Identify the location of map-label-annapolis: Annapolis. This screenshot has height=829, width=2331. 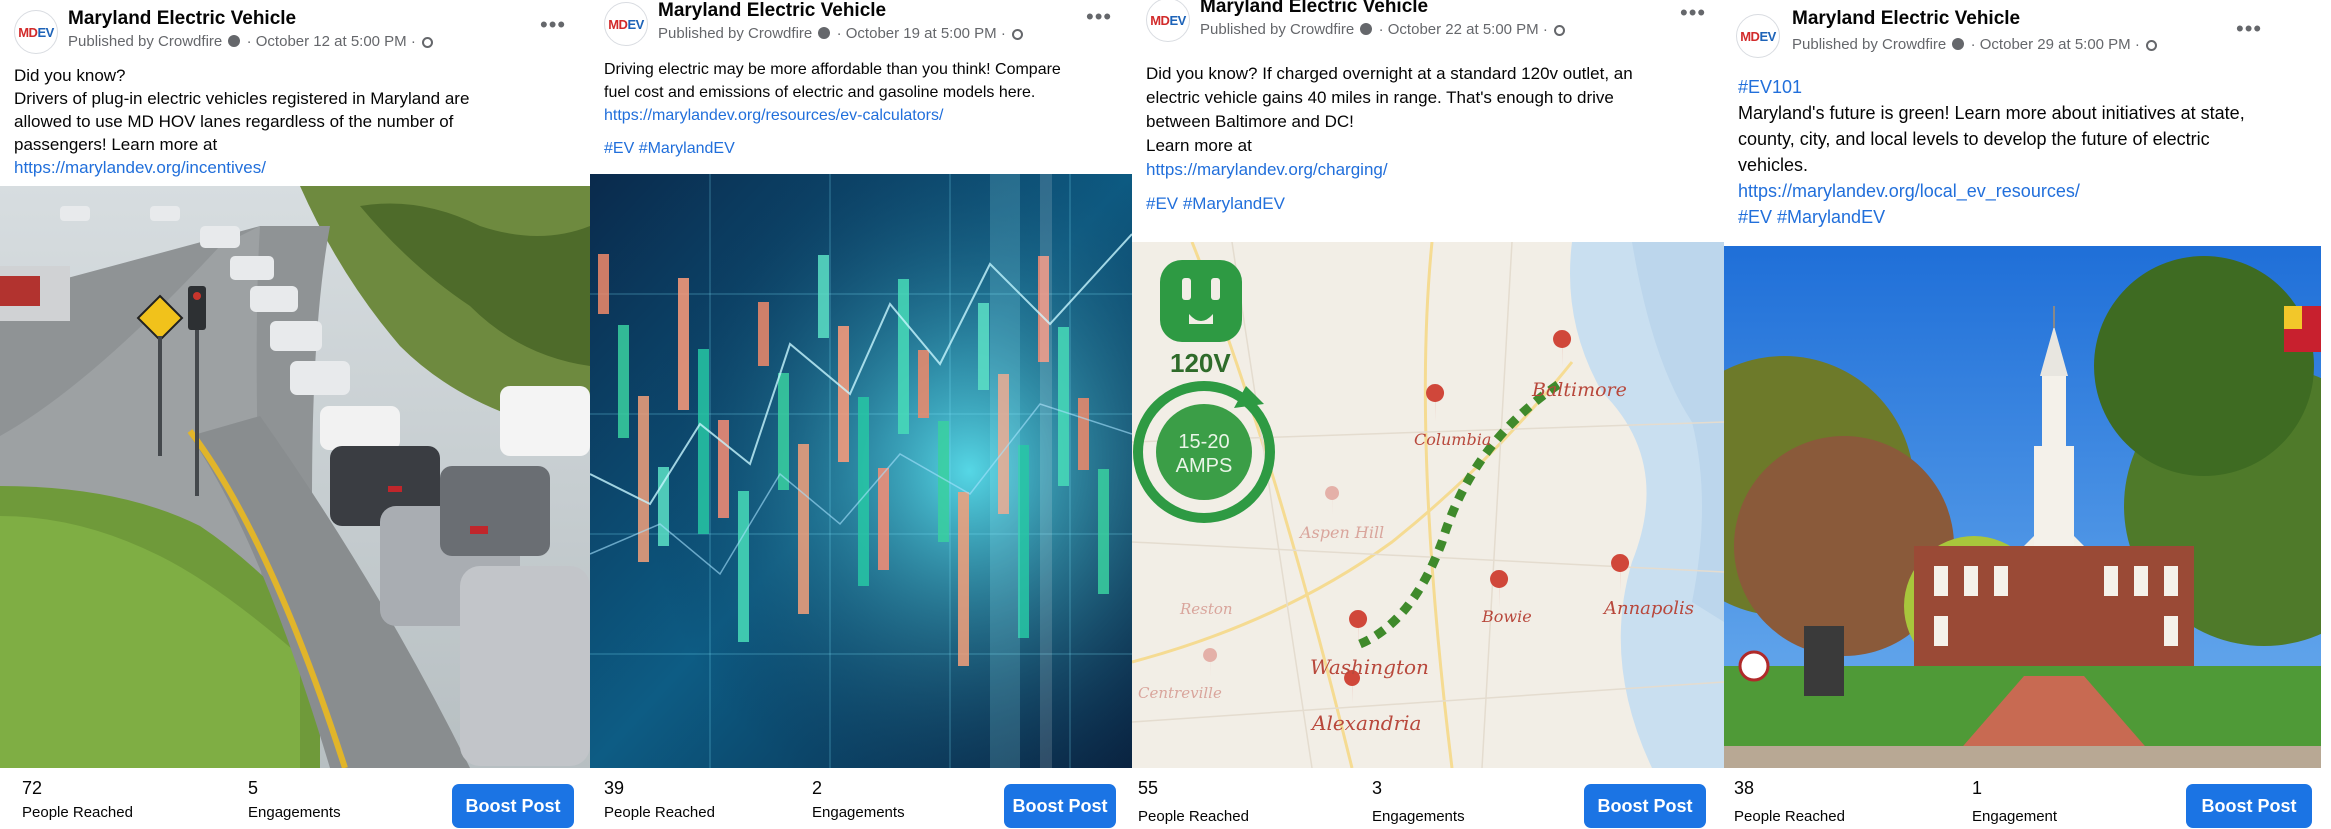
(1648, 608).